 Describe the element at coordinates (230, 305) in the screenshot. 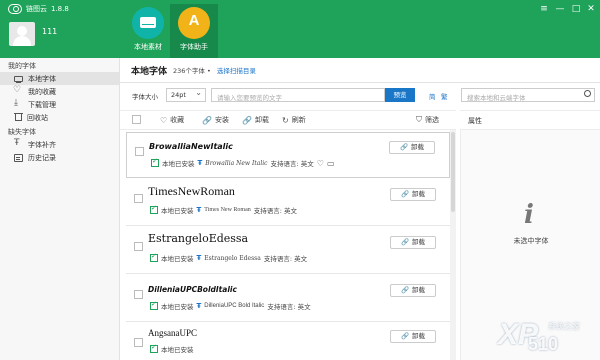

I see `font-meta: 本地已安装 Ŧ DilleniaUPC Bold Italic 支持语言: 英文` at that location.